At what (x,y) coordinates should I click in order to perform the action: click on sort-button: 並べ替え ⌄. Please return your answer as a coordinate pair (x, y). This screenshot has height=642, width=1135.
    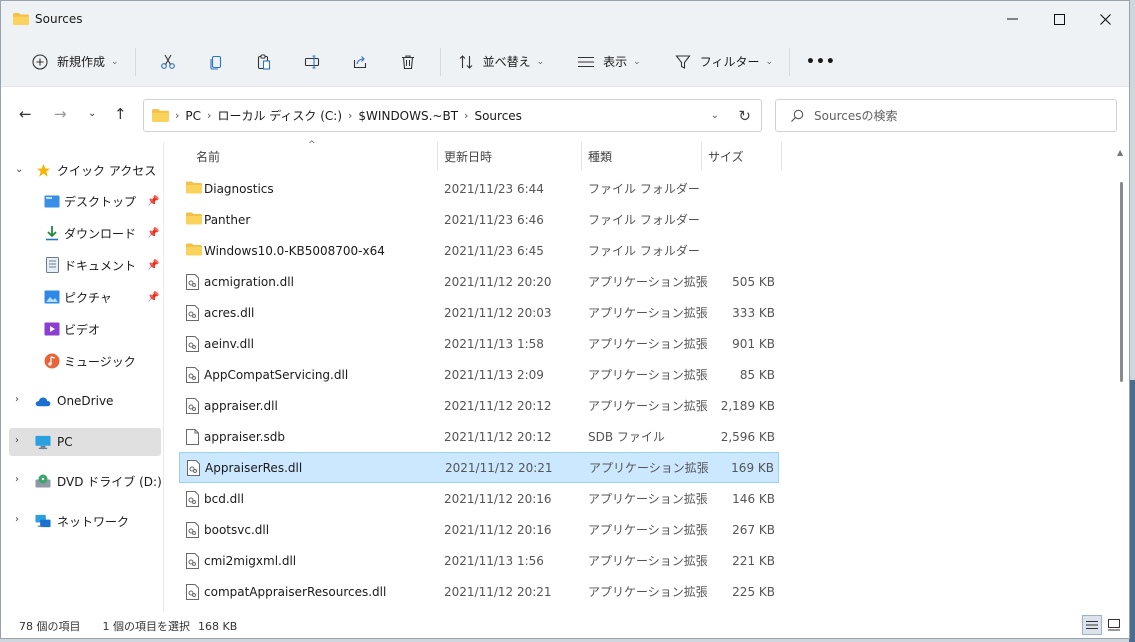
    Looking at the image, I should click on (501, 62).